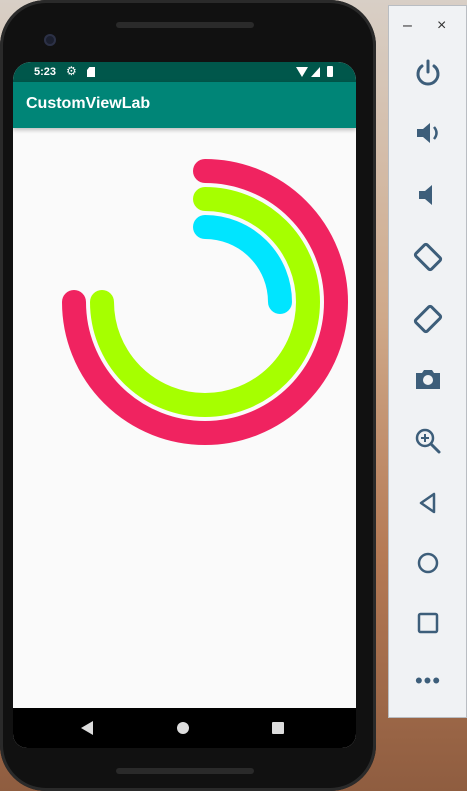  What do you see at coordinates (242, 264) in the screenshot?
I see `inner-ring` at bounding box center [242, 264].